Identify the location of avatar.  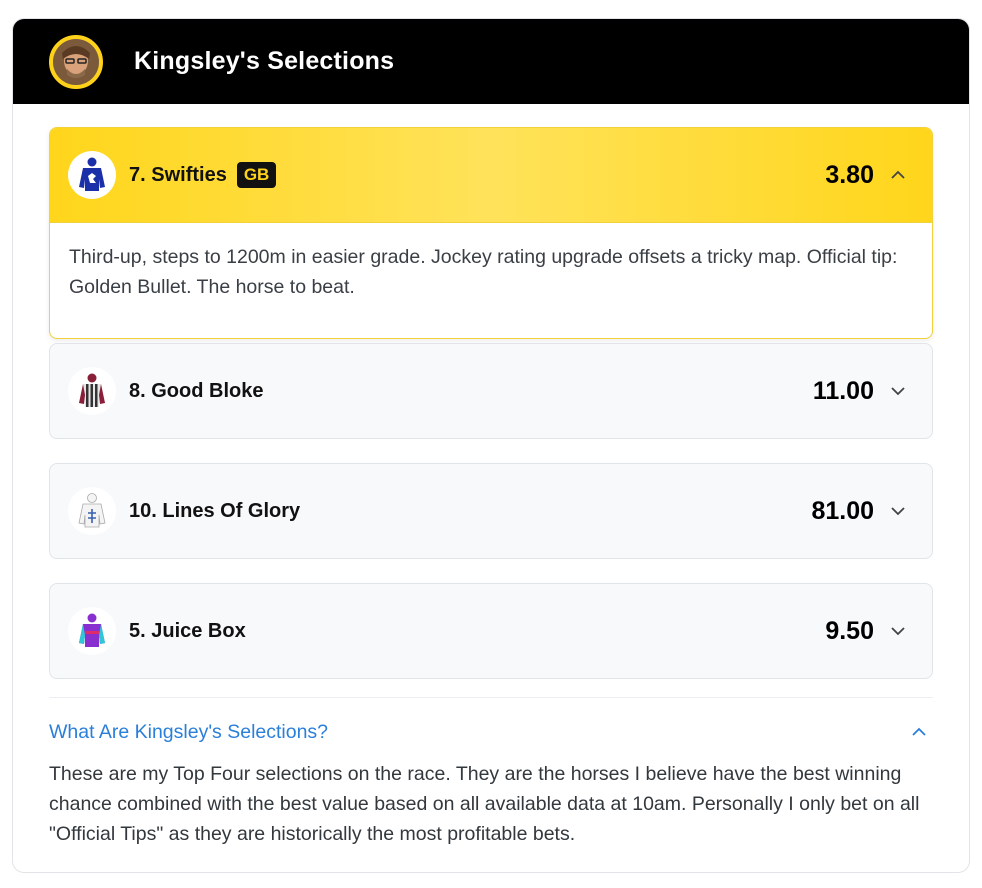
(76, 61).